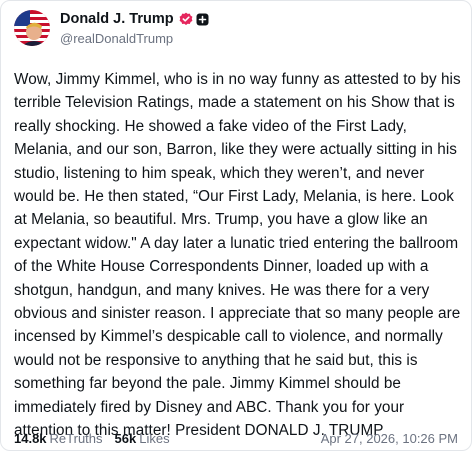 The height and width of the screenshot is (453, 474). I want to click on retruths-count: 14.8k, so click(30, 438).